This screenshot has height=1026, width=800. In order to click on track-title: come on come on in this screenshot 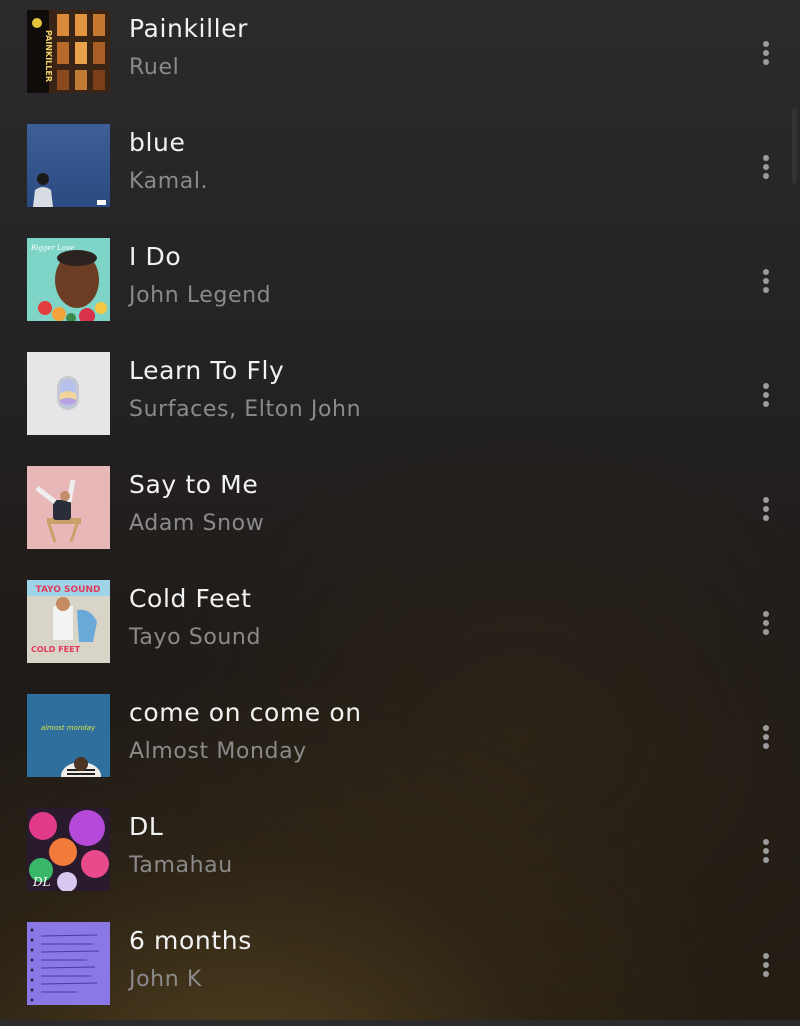, I will do `click(245, 712)`.